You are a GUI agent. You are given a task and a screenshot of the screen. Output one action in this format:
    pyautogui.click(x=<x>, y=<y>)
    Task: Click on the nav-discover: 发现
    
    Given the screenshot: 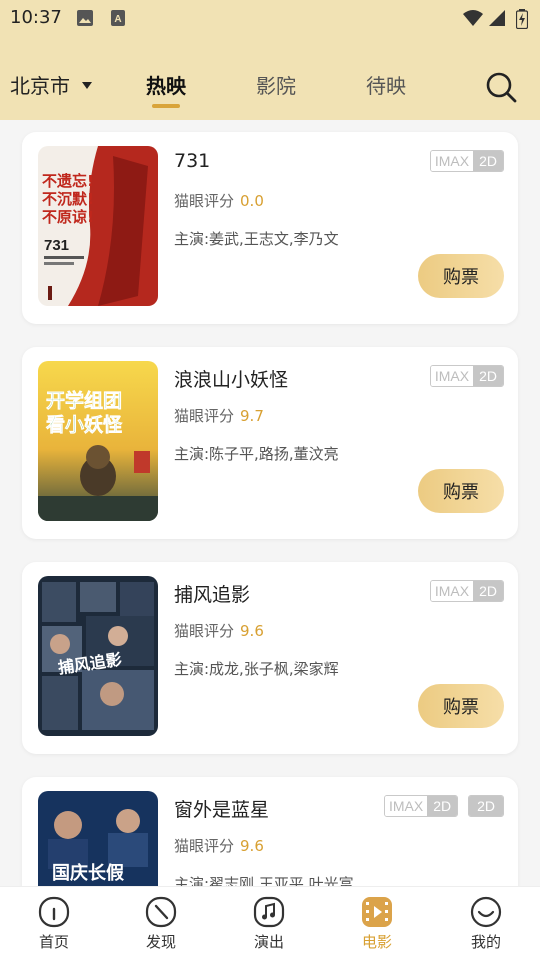 What is the action you would take?
    pyautogui.click(x=161, y=926)
    